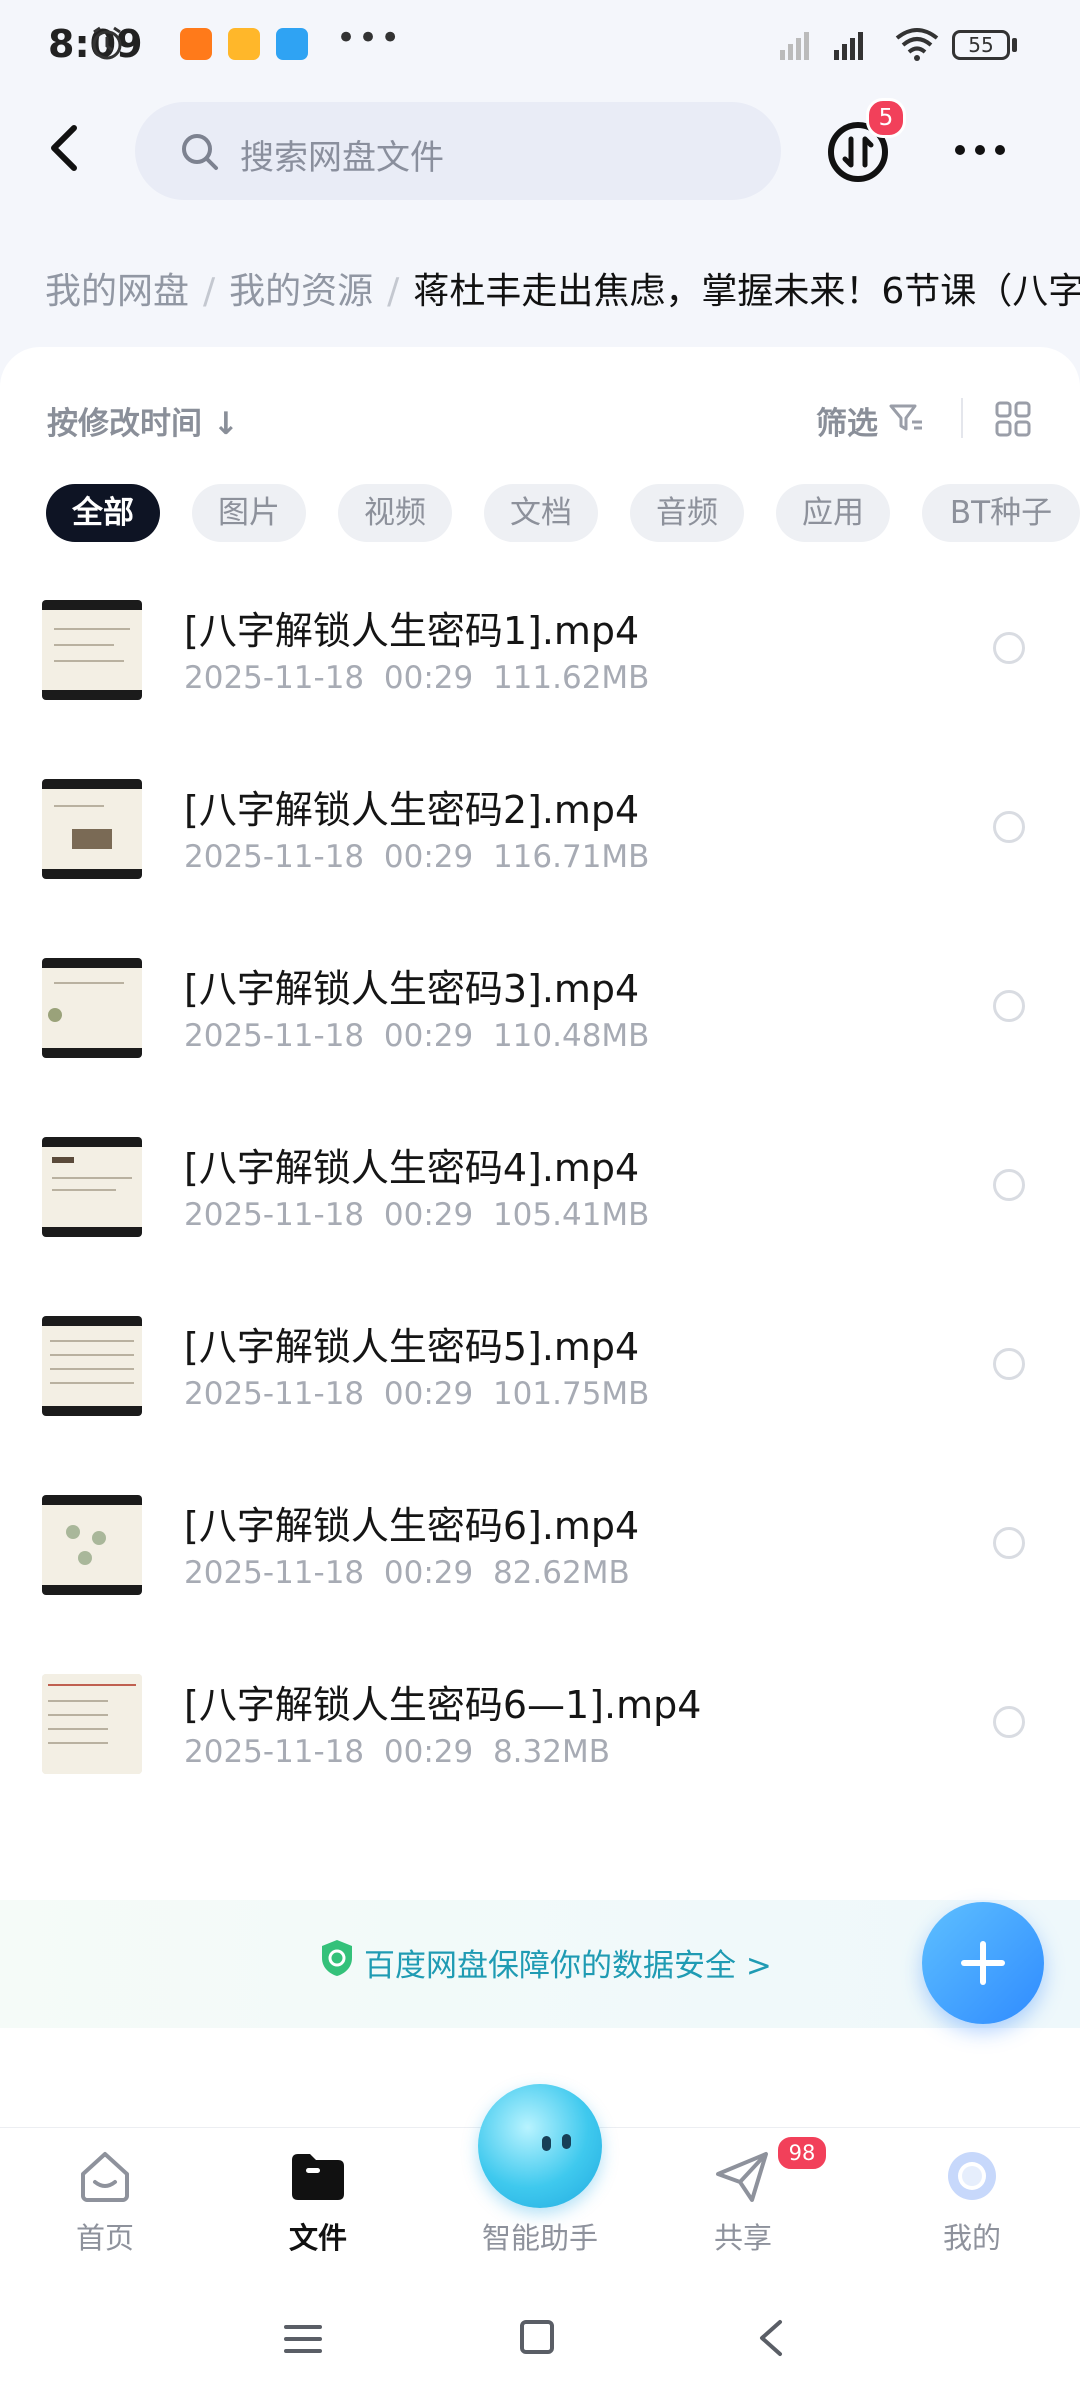 The width and height of the screenshot is (1080, 2401). Describe the element at coordinates (980, 150) in the screenshot. I see `more-menu-icon` at that location.